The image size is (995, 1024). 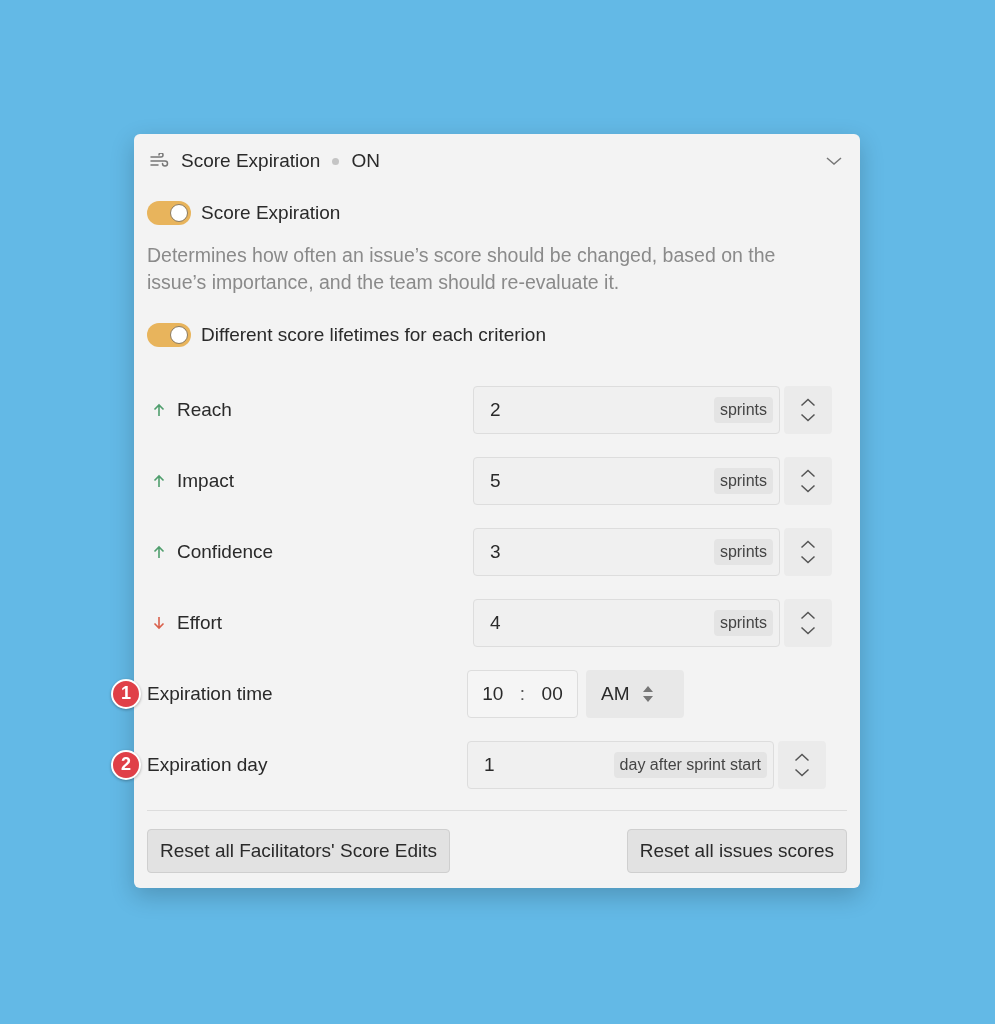 I want to click on description-text: Determines how often an issue’s score should be changed, based on the issue’s importance, and the team should re-evaluate it., so click(x=462, y=269).